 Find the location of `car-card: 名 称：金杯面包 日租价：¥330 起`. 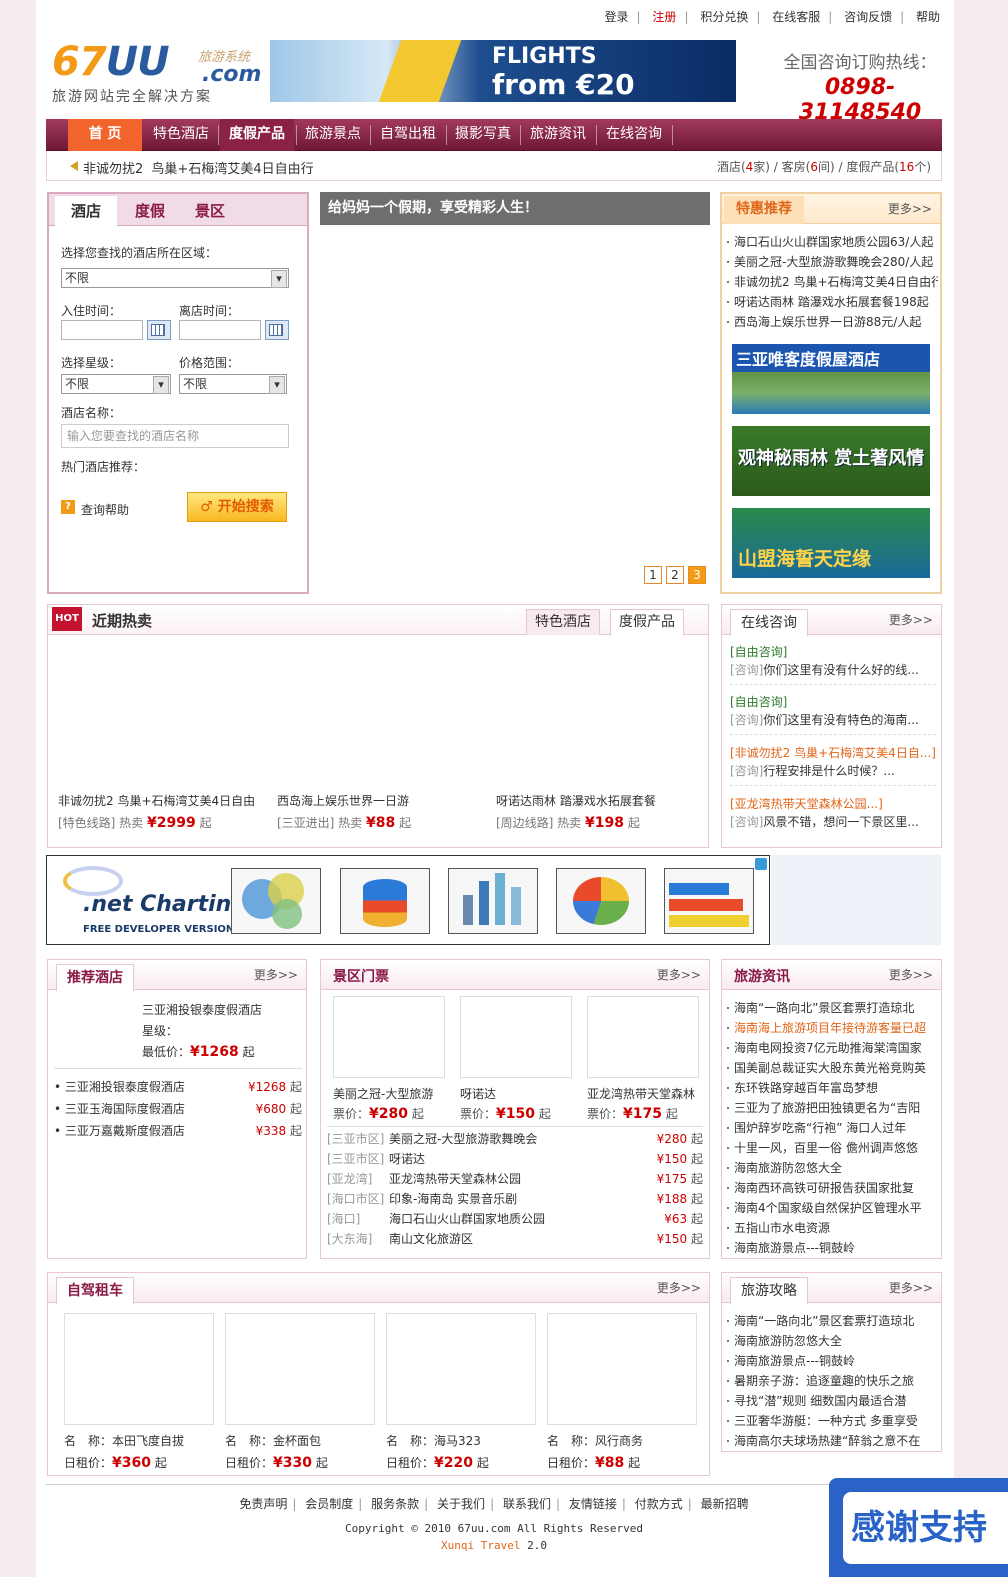

car-card: 名 称：金杯面包 日租价：¥330 起 is located at coordinates (300, 1393).